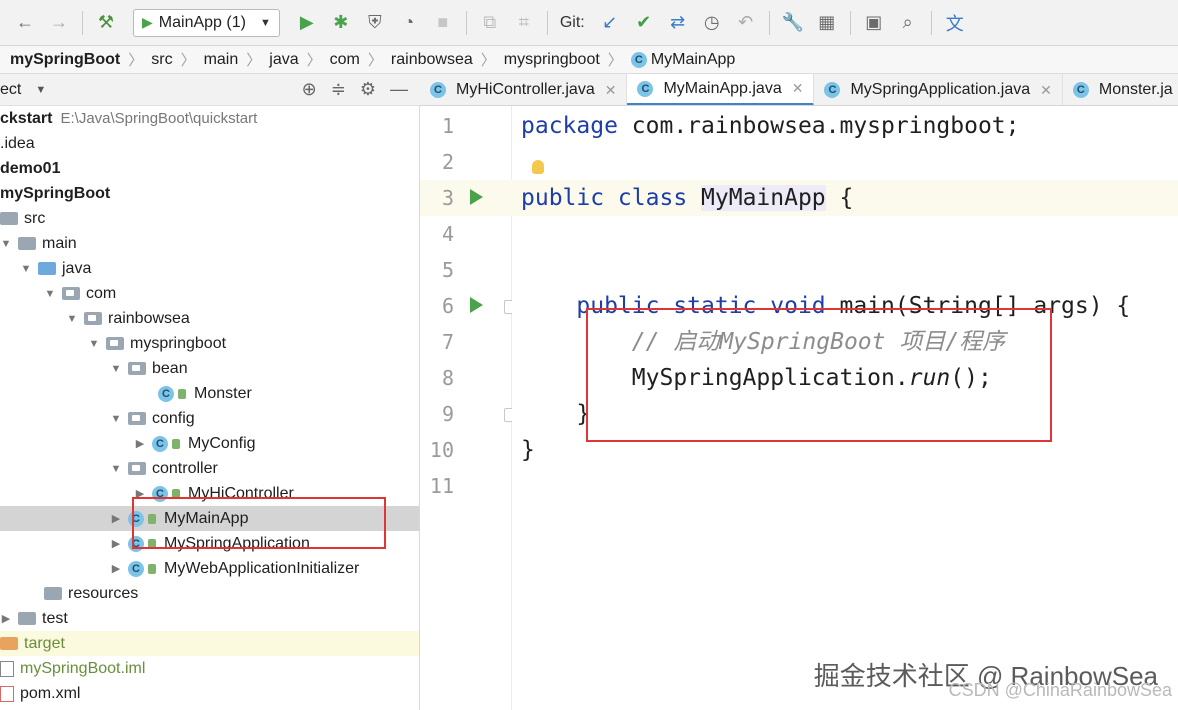 This screenshot has width=1178, height=710. Describe the element at coordinates (106, 23) in the screenshot. I see `build-hammer-icon: ⚒` at that location.